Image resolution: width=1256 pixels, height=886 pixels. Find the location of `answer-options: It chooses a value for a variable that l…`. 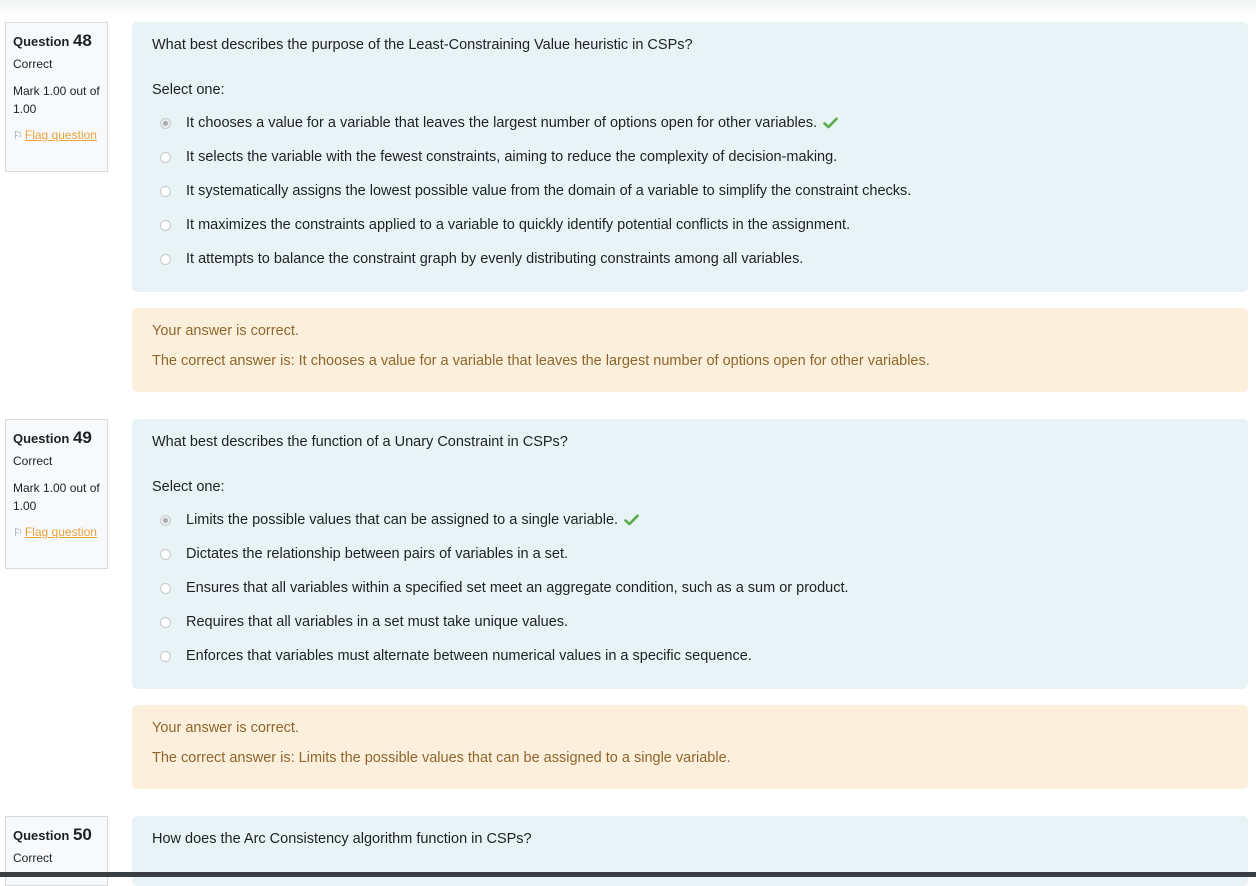

answer-options: It chooses a value for a variable that l… is located at coordinates (531, 191).